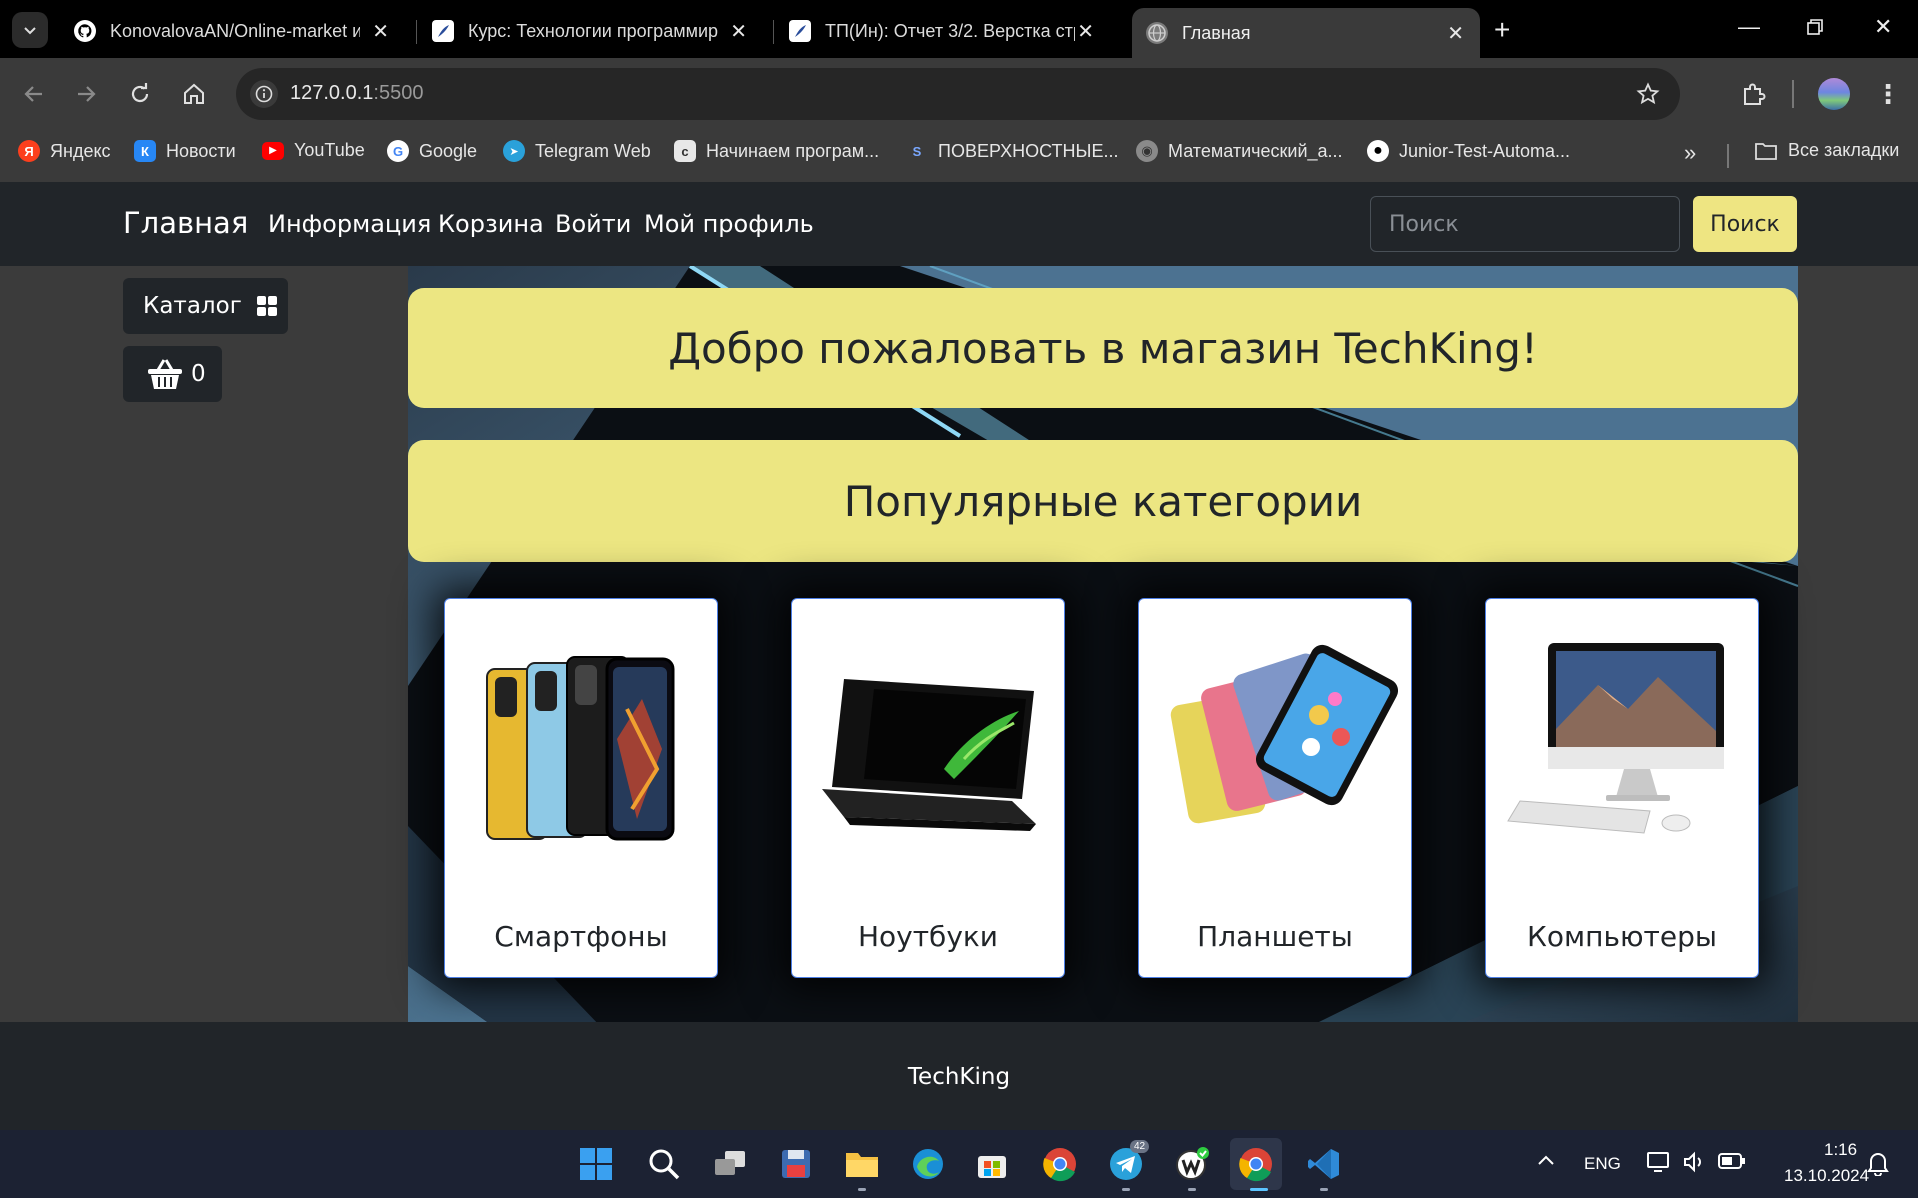  Describe the element at coordinates (86, 94) in the screenshot. I see `forward-button` at that location.